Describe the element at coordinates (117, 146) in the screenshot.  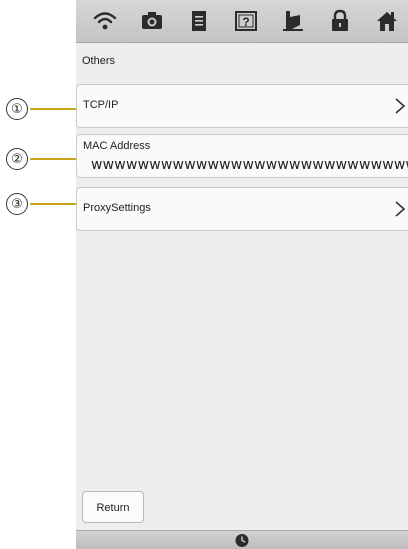
I see `mac-address-label: MAC Address` at that location.